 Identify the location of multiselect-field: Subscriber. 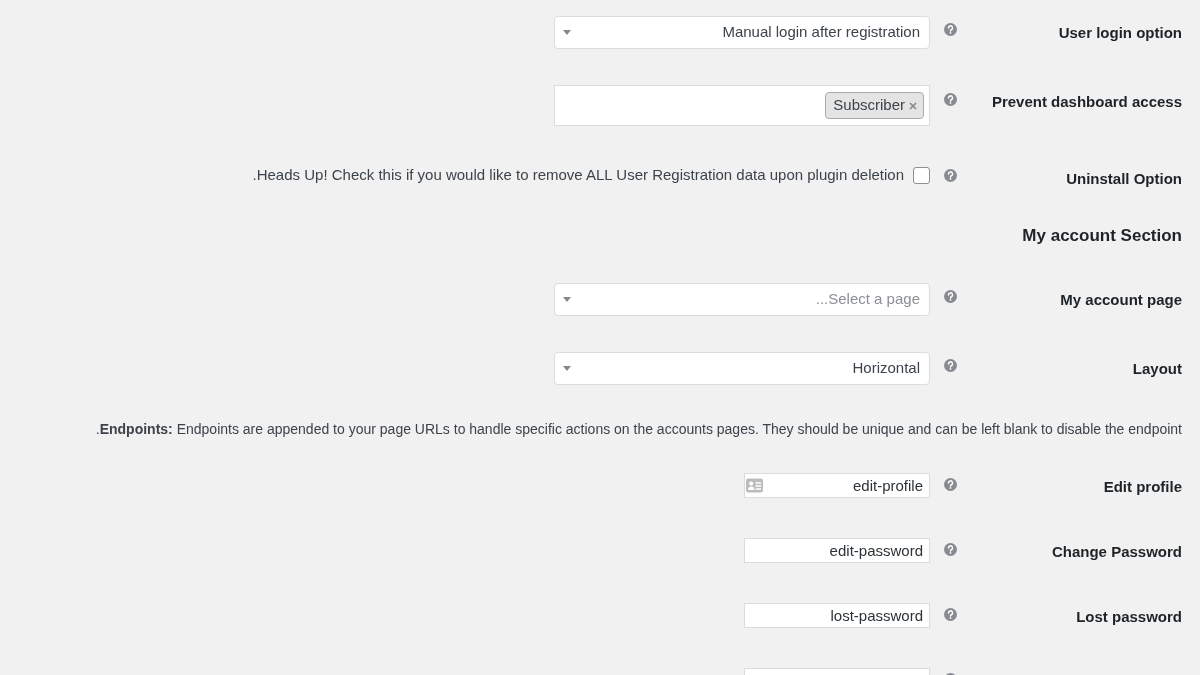
(742, 105).